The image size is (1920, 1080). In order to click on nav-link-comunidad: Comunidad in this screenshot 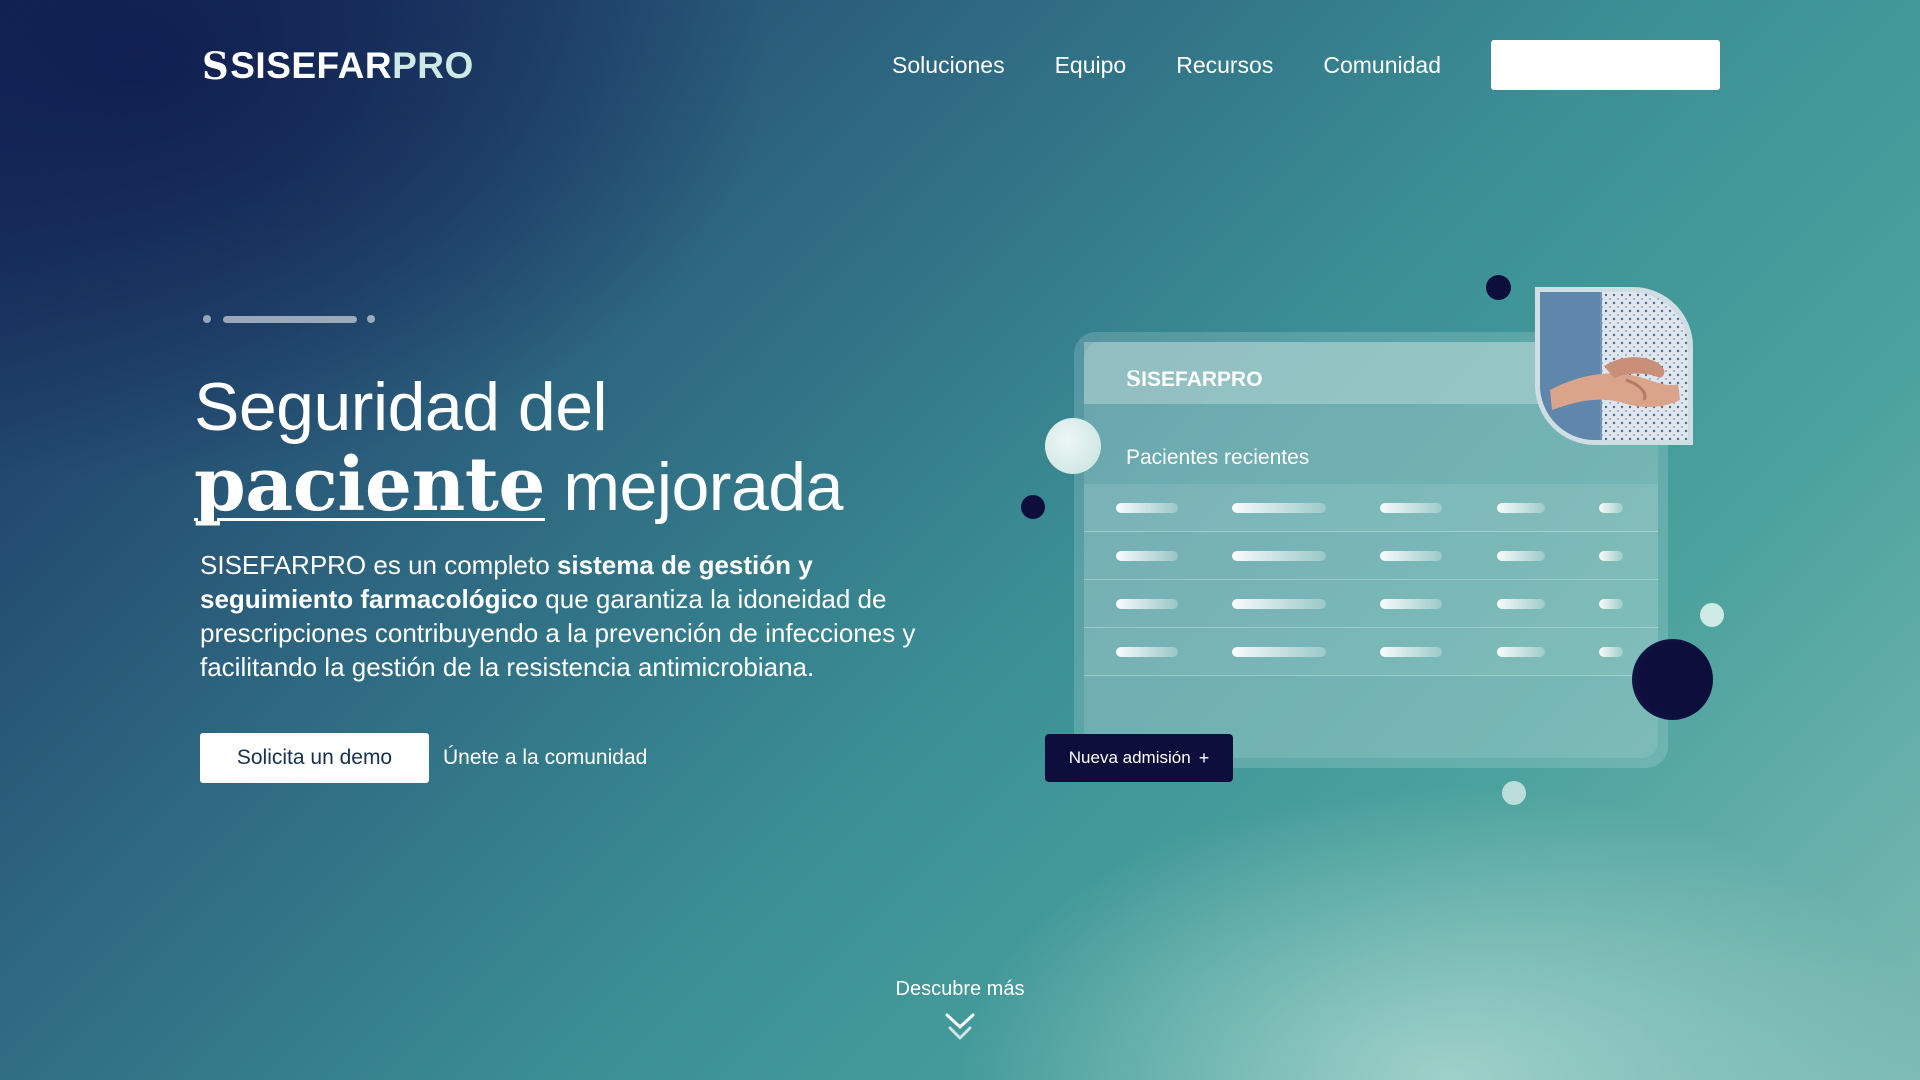, I will do `click(1382, 65)`.